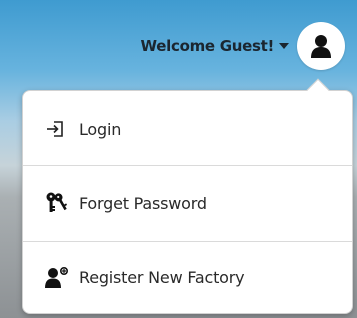  I want to click on welcome-text: Welcome Guest!, so click(208, 46).